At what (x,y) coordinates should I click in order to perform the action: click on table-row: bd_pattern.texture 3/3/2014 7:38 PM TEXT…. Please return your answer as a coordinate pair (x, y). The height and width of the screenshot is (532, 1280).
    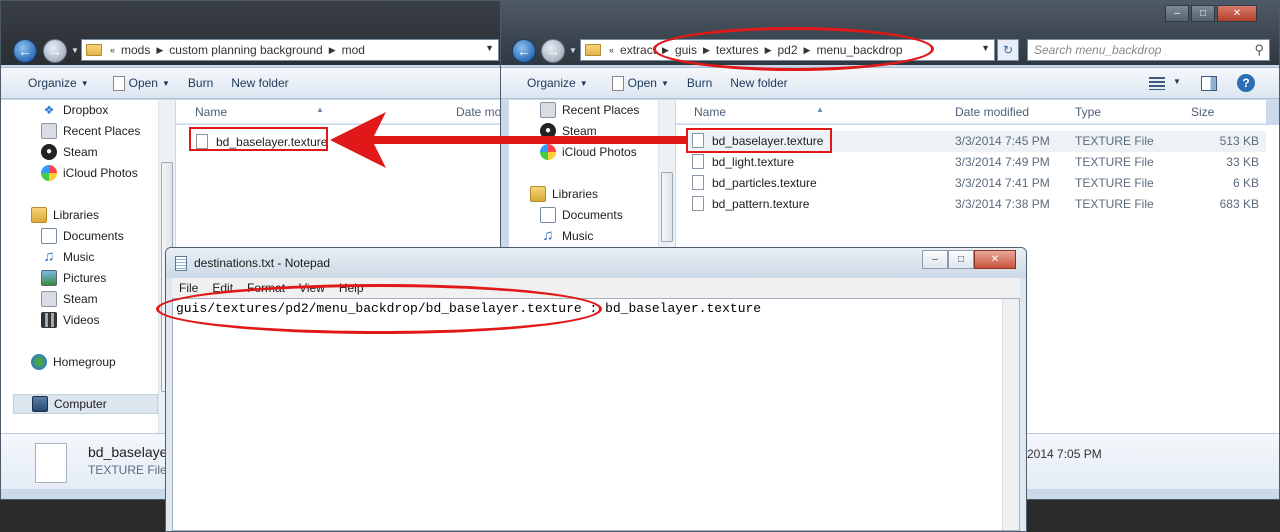
    Looking at the image, I should click on (976, 204).